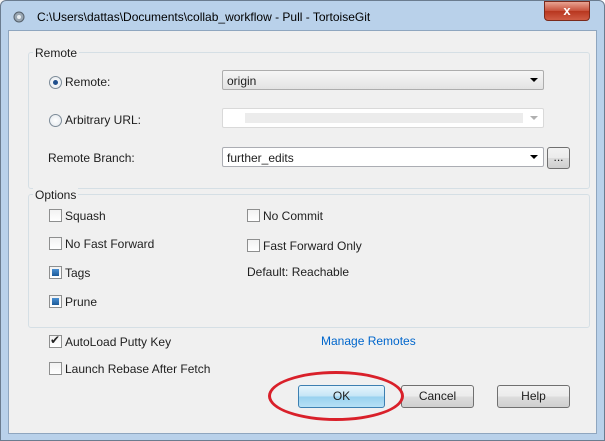 The height and width of the screenshot is (441, 605). I want to click on manage-remotes-link: Manage Remotes, so click(368, 341).